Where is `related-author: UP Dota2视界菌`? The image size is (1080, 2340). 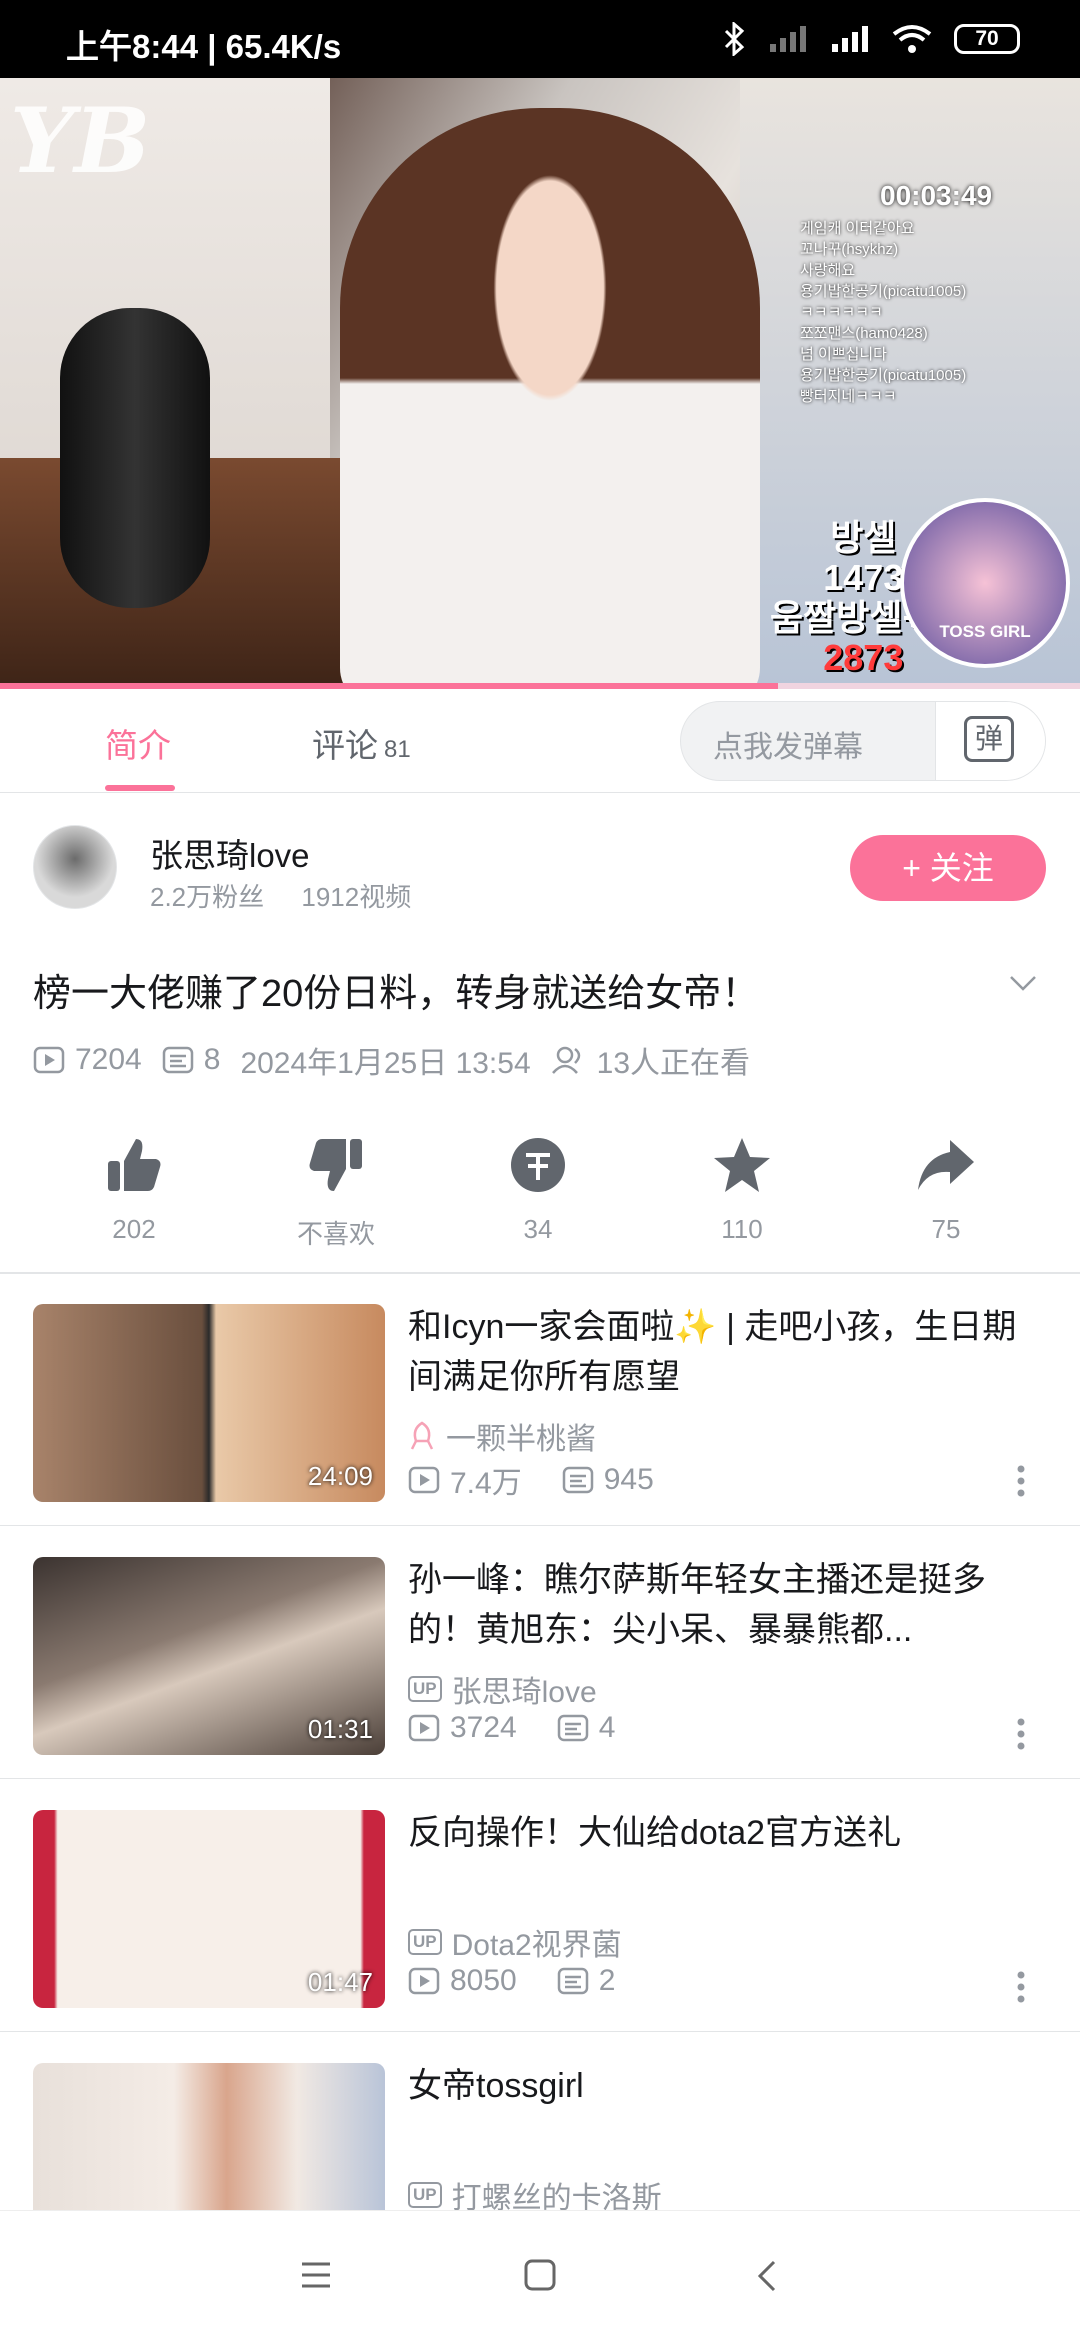
related-author: UP Dota2视界菌 is located at coordinates (515, 1942).